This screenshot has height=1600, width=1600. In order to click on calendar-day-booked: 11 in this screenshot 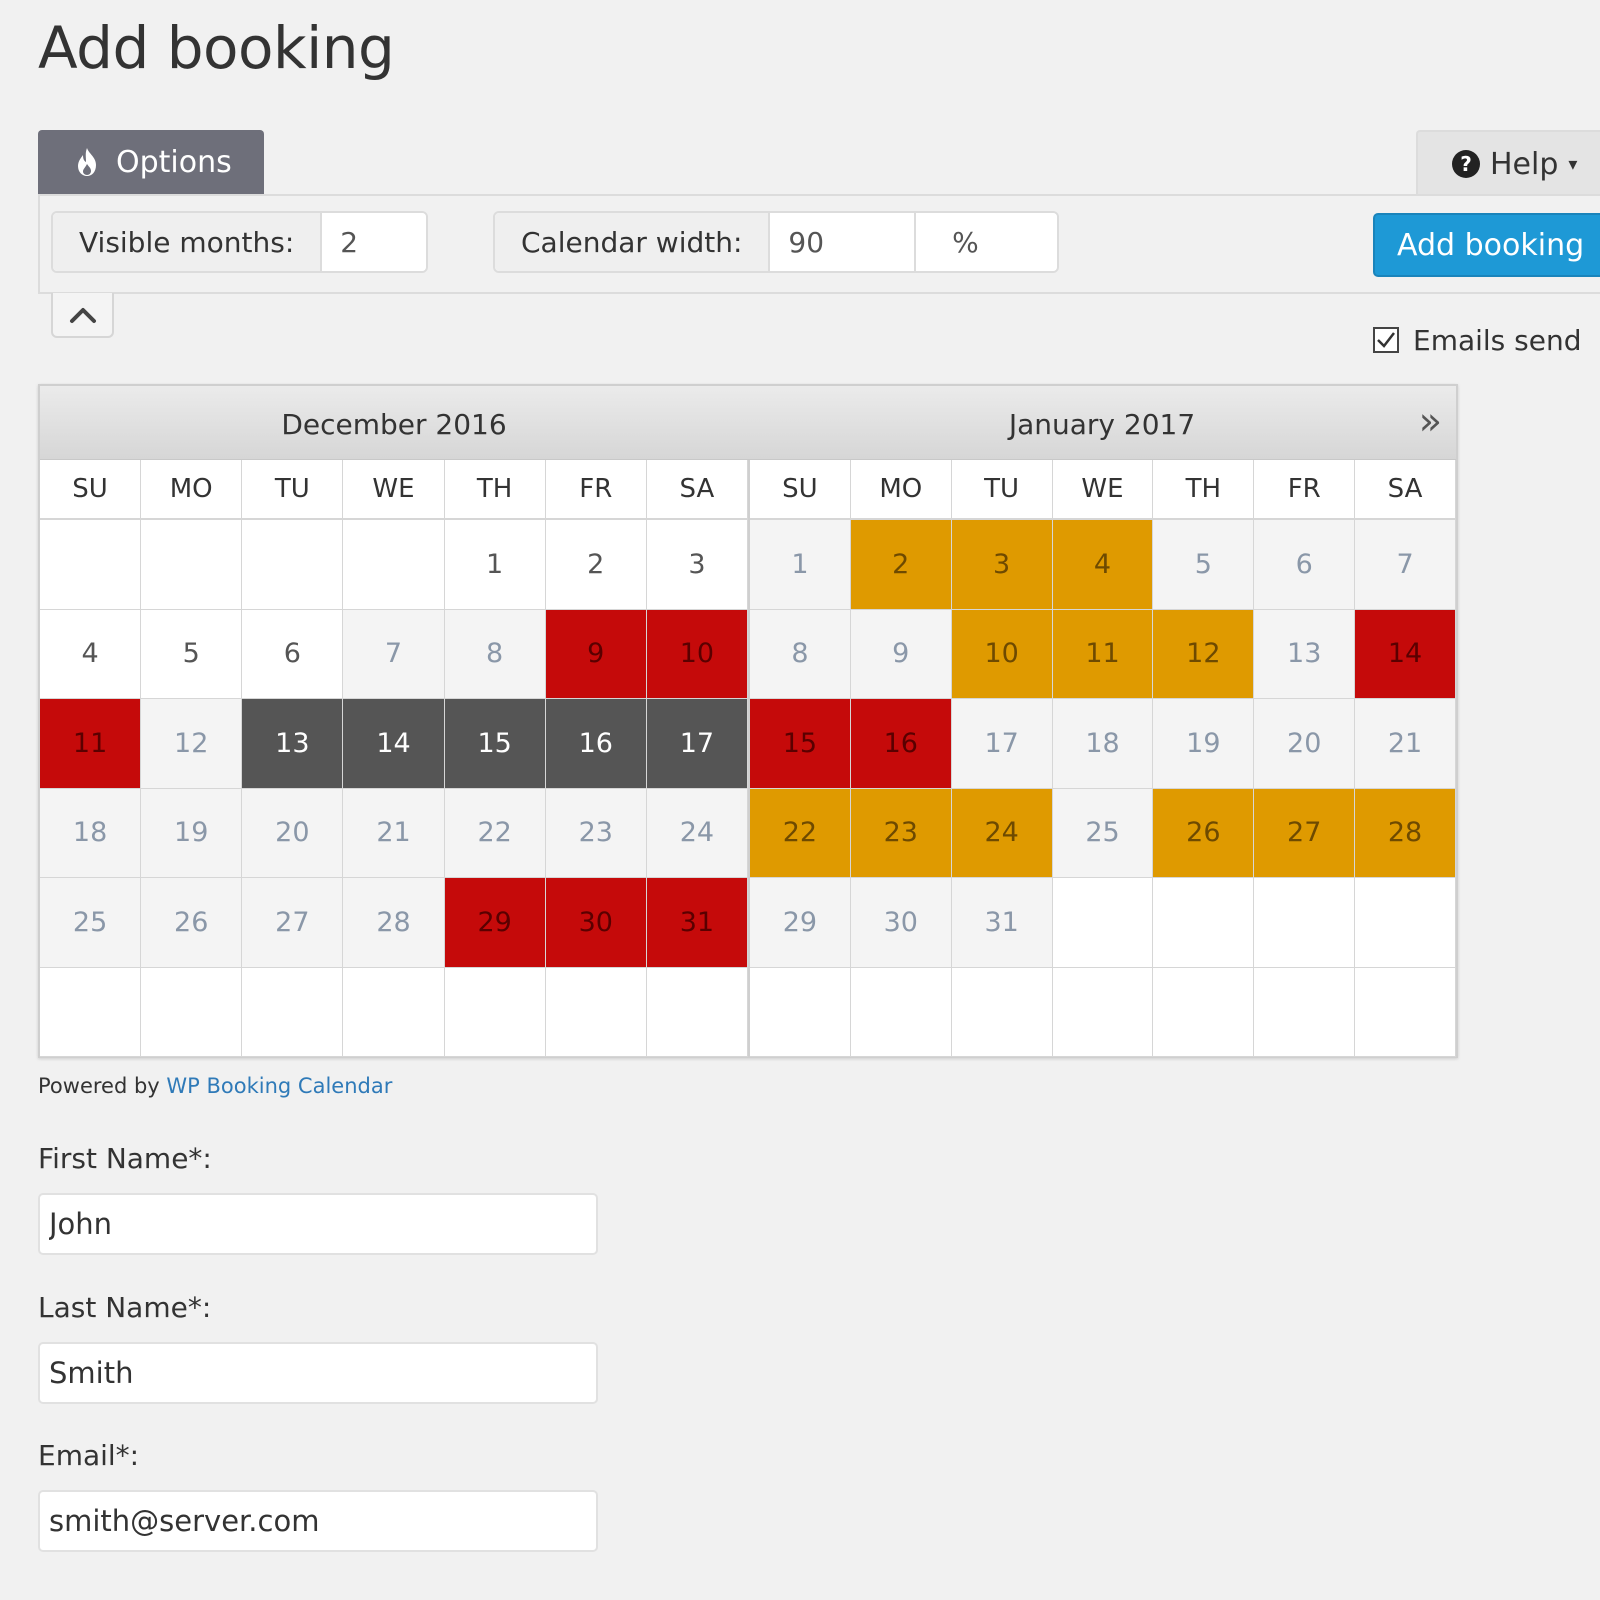, I will do `click(91, 744)`.